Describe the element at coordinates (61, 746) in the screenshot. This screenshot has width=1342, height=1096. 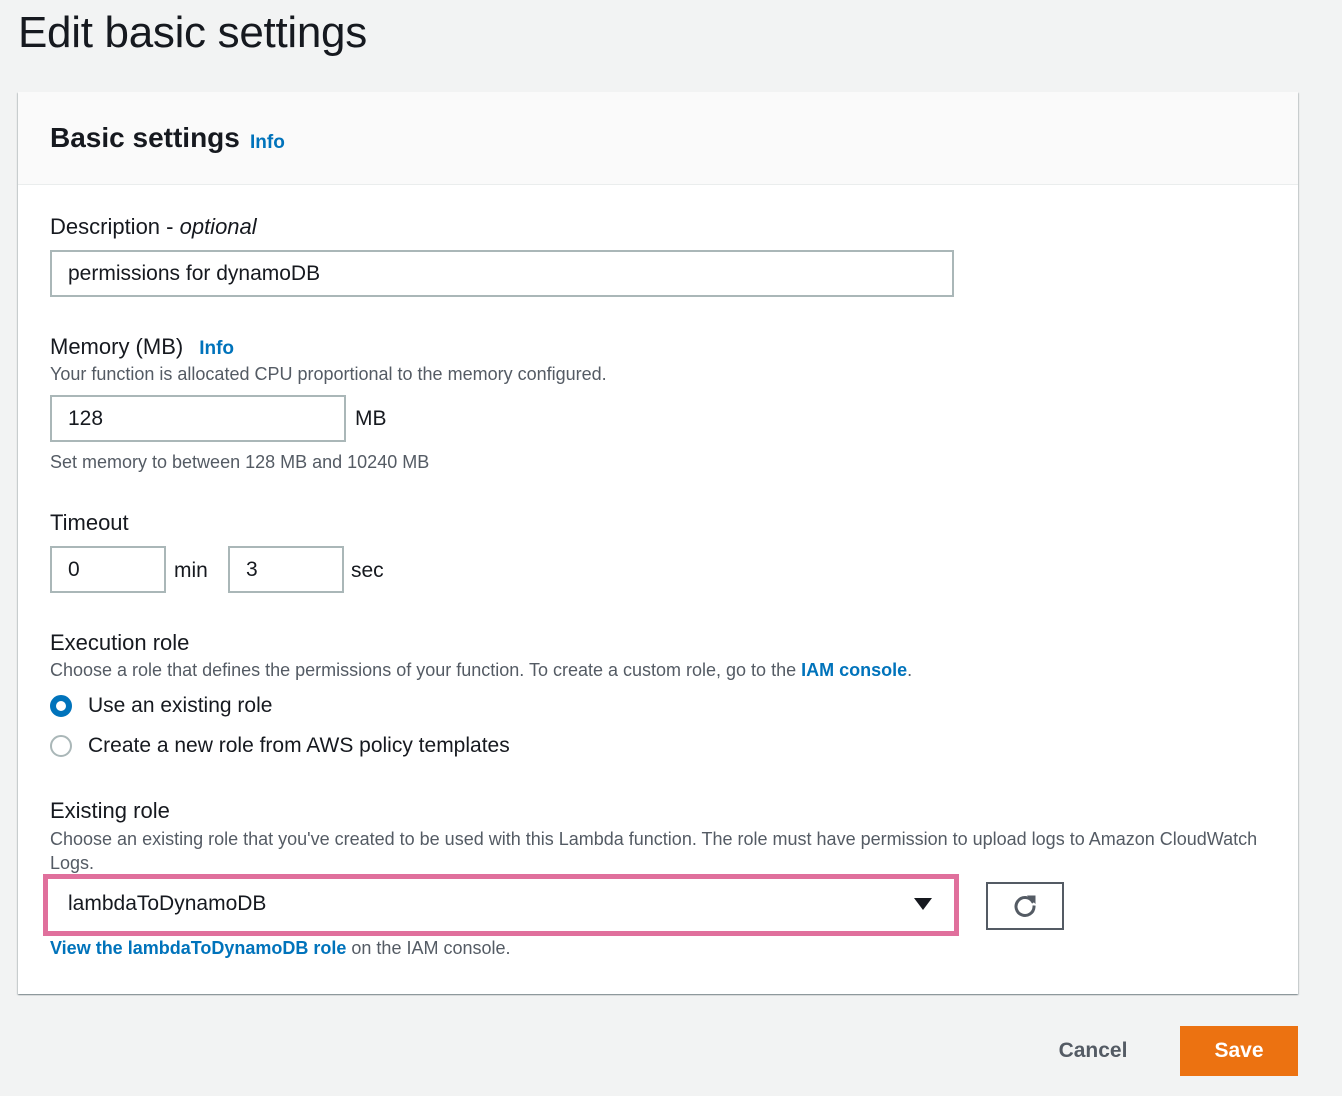
I see `radio-unchecked-icon` at that location.